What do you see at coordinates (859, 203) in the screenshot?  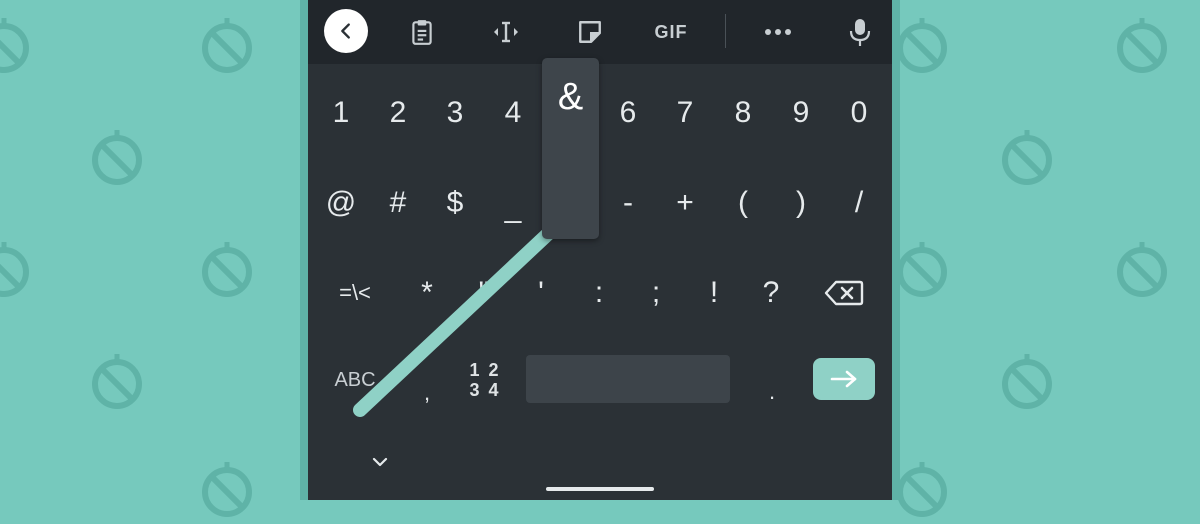 I see `key-slash: /` at bounding box center [859, 203].